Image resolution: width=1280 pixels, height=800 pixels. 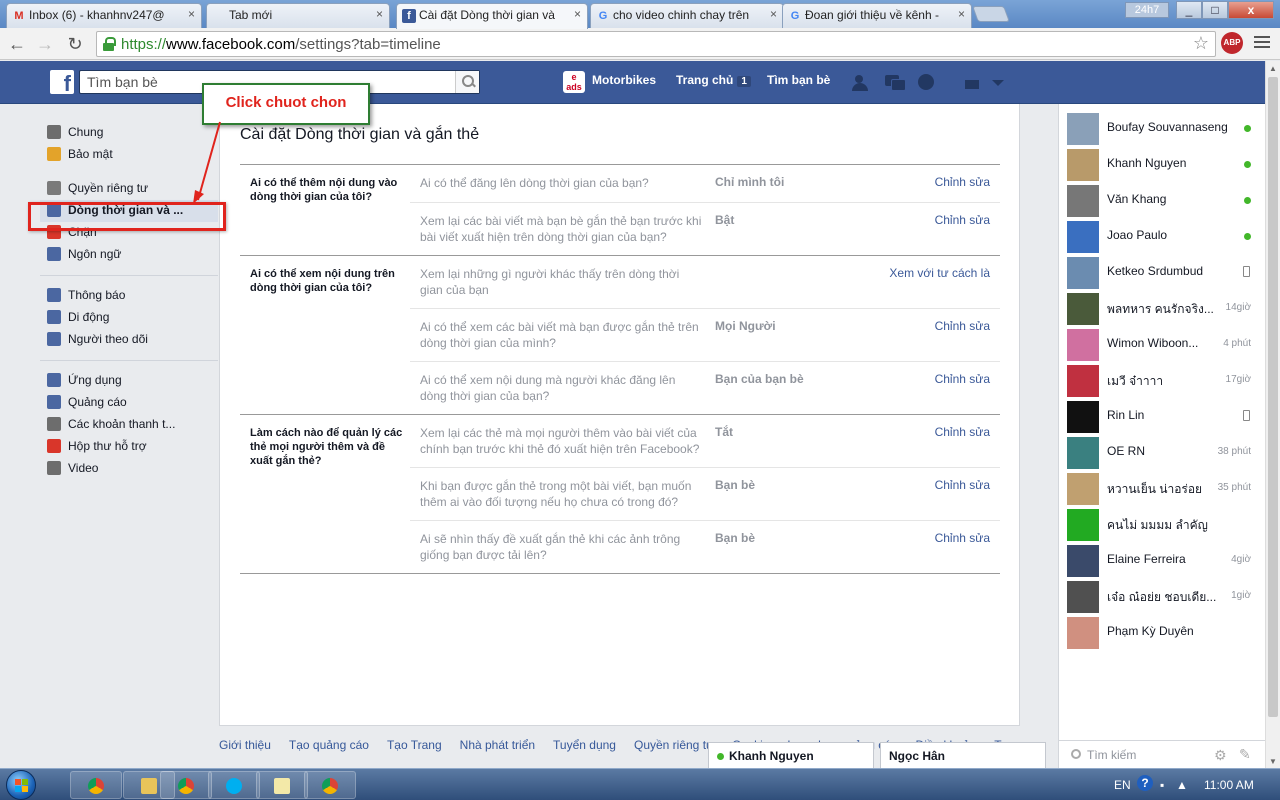 I want to click on sidebar-item: Hộp thư hỗ trợ, so click(x=129, y=447).